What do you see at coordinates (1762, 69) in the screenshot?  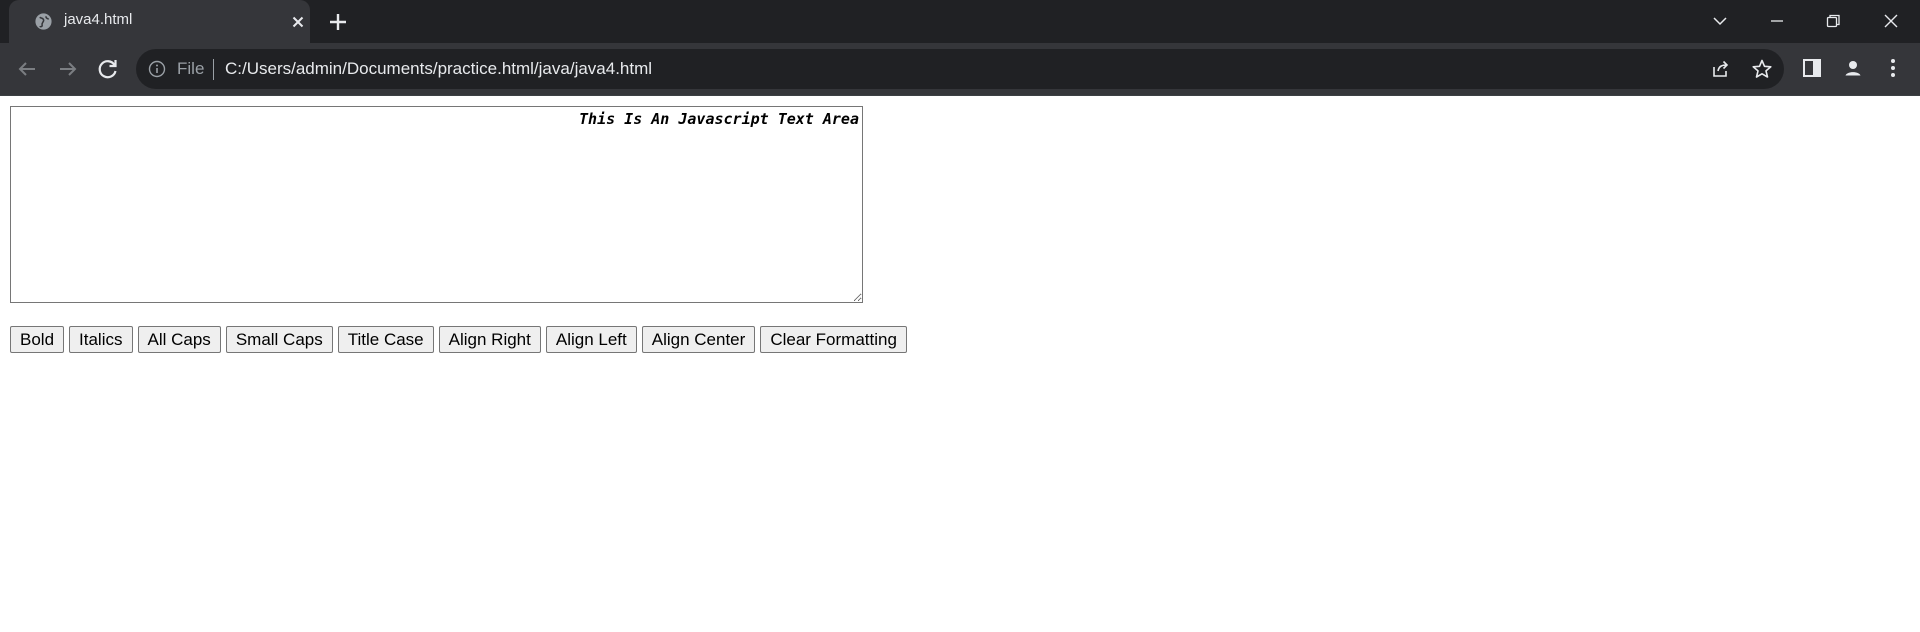 I see `star-icon` at bounding box center [1762, 69].